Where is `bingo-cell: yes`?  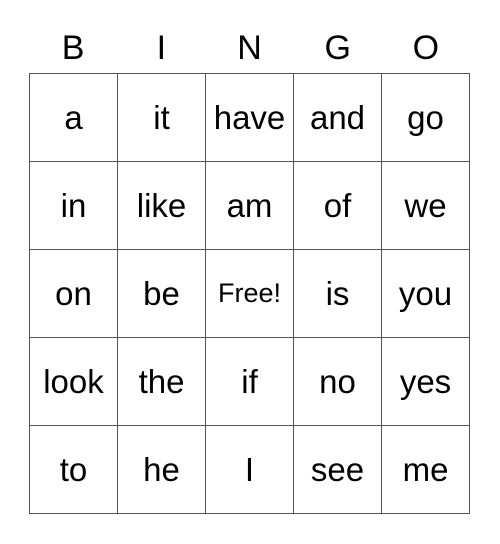 bingo-cell: yes is located at coordinates (426, 382).